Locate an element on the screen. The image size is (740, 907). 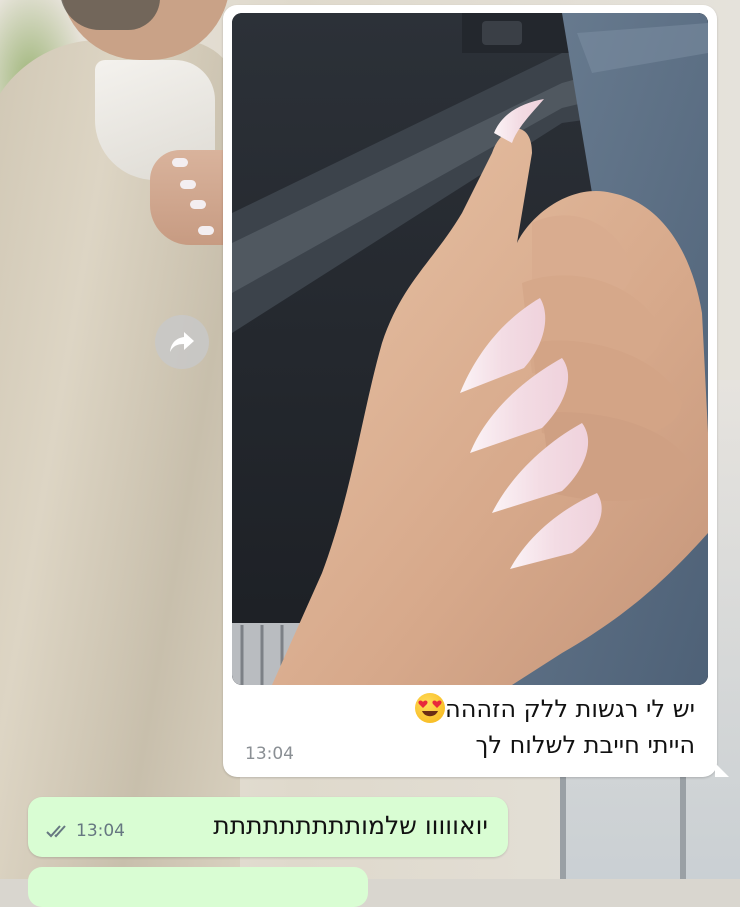
forward-arrow-icon is located at coordinates (182, 342).